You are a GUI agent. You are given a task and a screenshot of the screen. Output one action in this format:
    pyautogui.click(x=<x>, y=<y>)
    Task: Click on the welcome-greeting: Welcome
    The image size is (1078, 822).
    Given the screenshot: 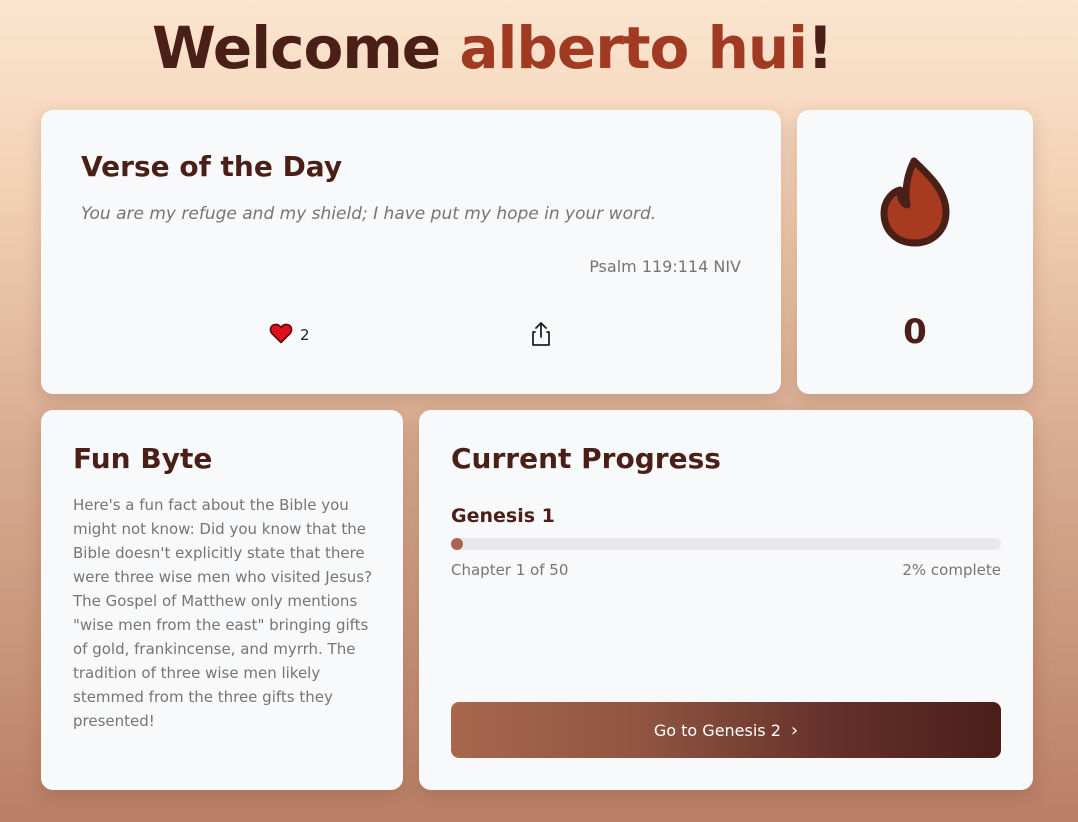 What is the action you would take?
    pyautogui.click(x=296, y=48)
    